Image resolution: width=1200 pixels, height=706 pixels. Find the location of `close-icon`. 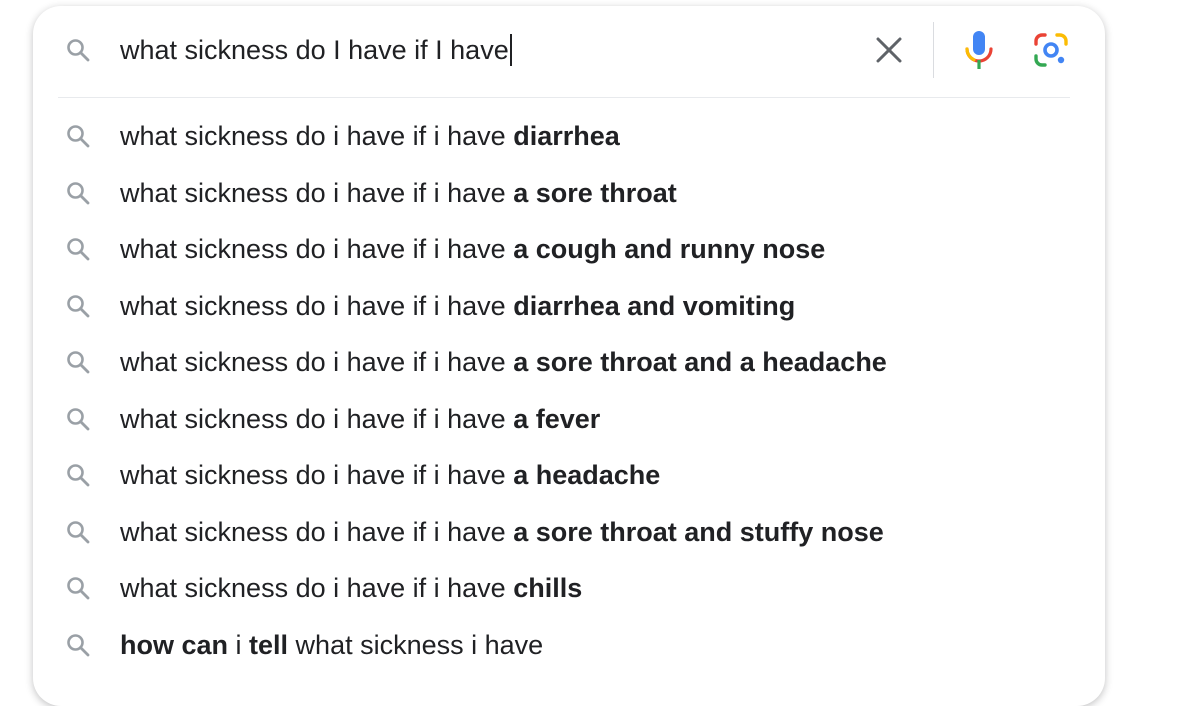

close-icon is located at coordinates (889, 50).